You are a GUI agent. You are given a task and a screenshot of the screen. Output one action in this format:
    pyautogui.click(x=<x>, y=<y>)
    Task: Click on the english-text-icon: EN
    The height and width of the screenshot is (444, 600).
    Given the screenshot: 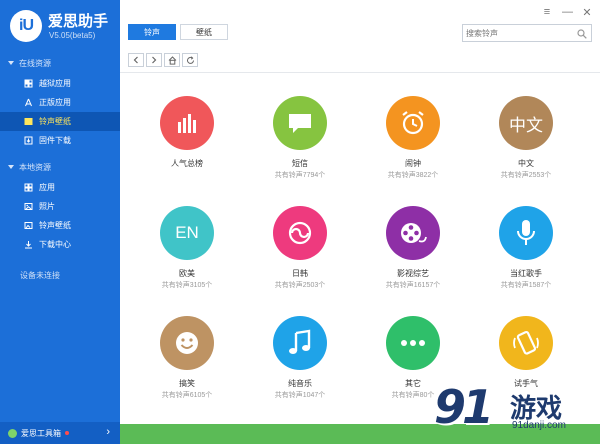 What is the action you would take?
    pyautogui.click(x=187, y=233)
    